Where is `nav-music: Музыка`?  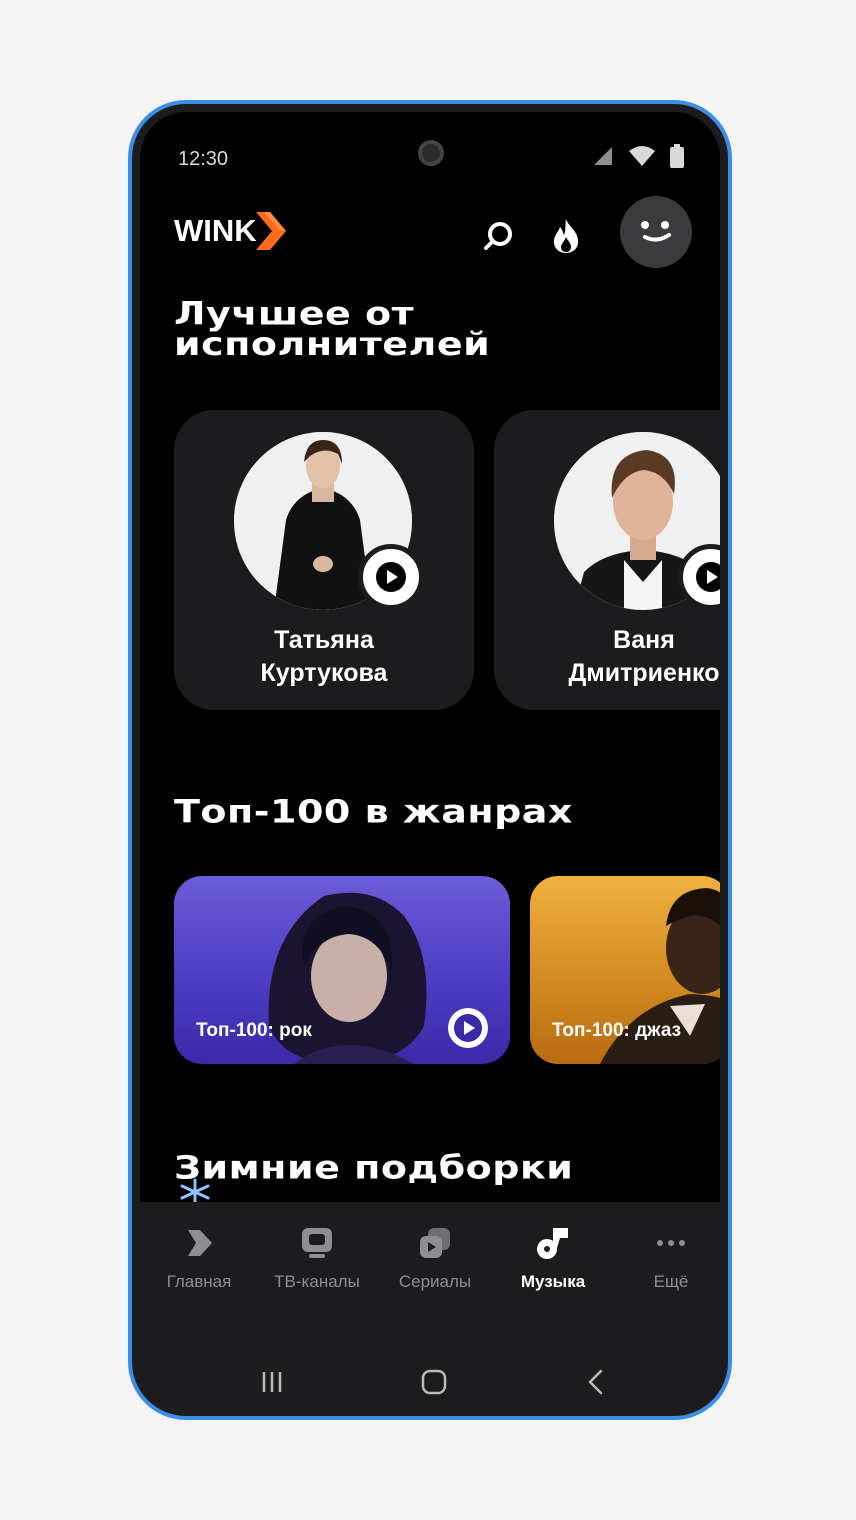 nav-music: Музыка is located at coordinates (553, 1259).